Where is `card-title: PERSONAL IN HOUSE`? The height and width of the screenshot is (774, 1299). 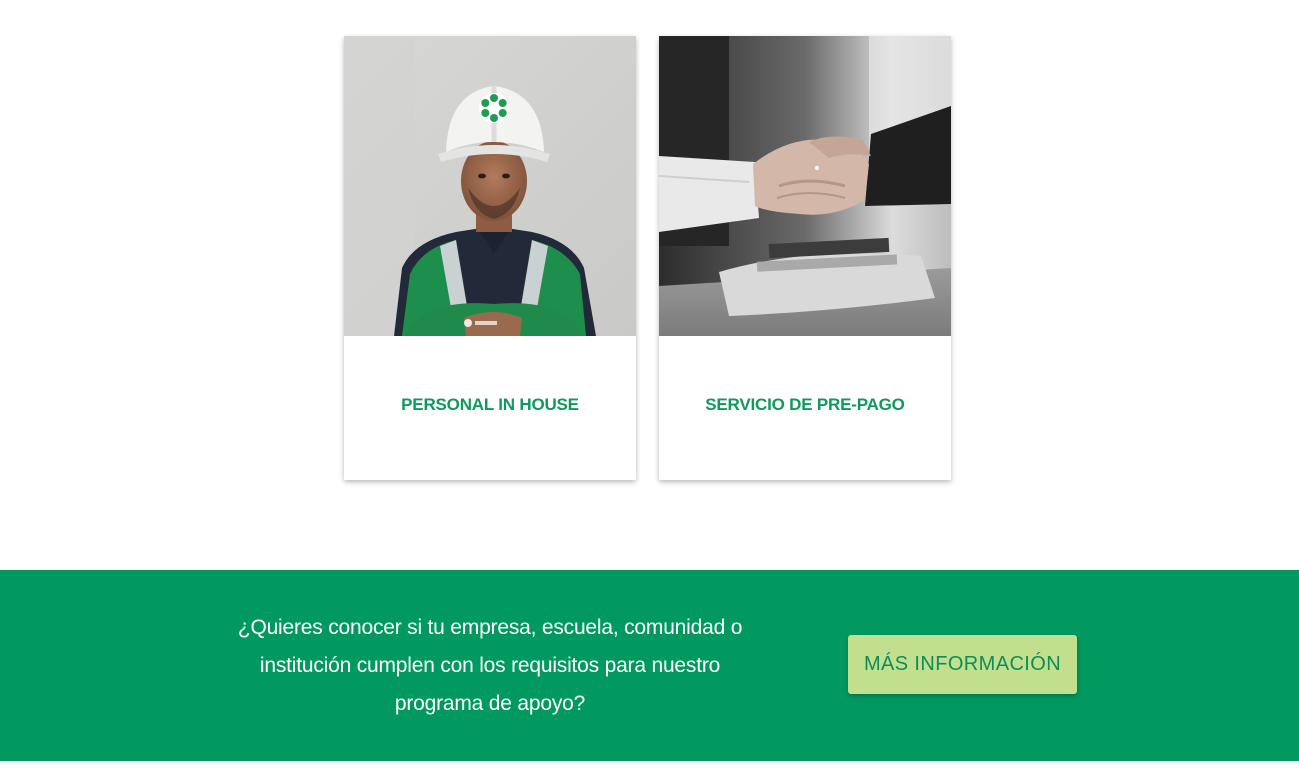
card-title: PERSONAL IN HOUSE is located at coordinates (490, 404).